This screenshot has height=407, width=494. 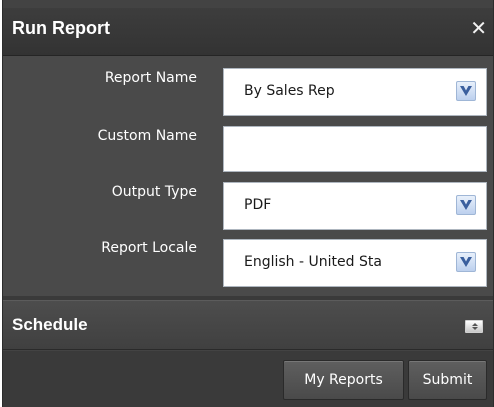 What do you see at coordinates (313, 262) in the screenshot?
I see `report-locale-value: English - United Sta` at bounding box center [313, 262].